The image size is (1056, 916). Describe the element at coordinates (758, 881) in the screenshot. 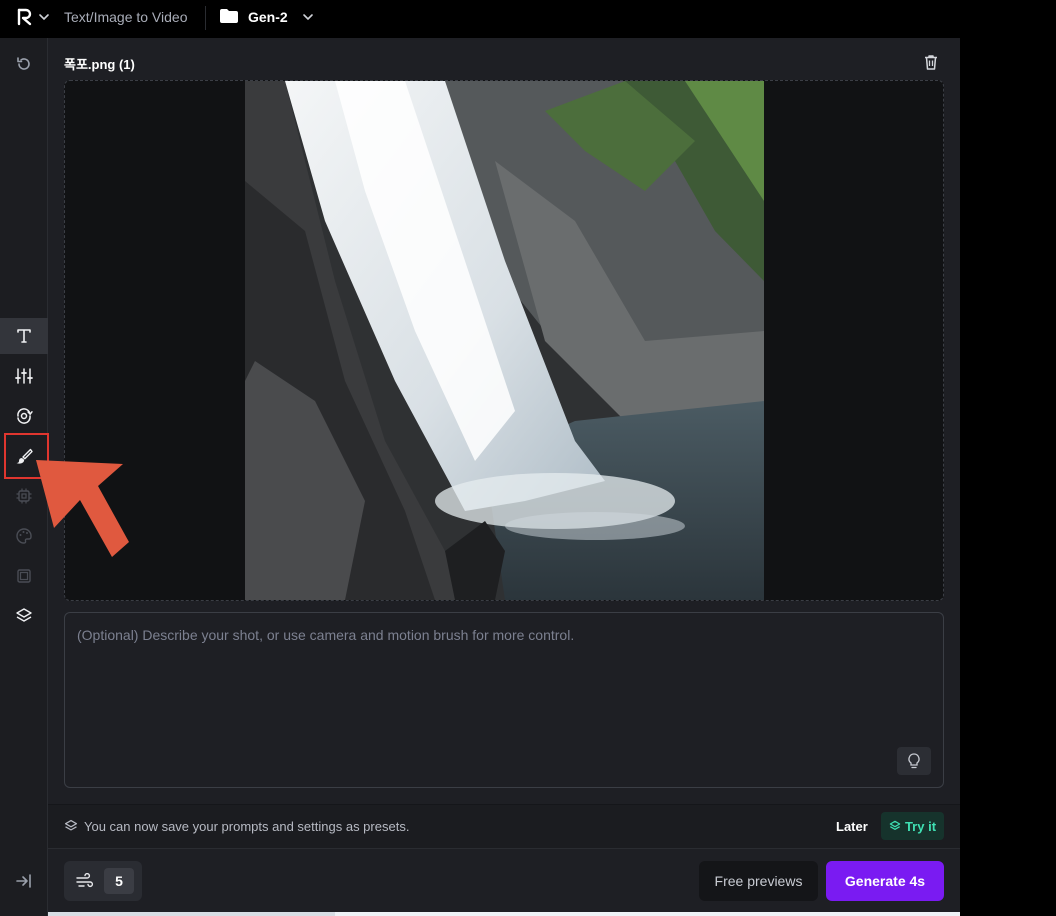

I see `free-previews-button: Free previews` at that location.